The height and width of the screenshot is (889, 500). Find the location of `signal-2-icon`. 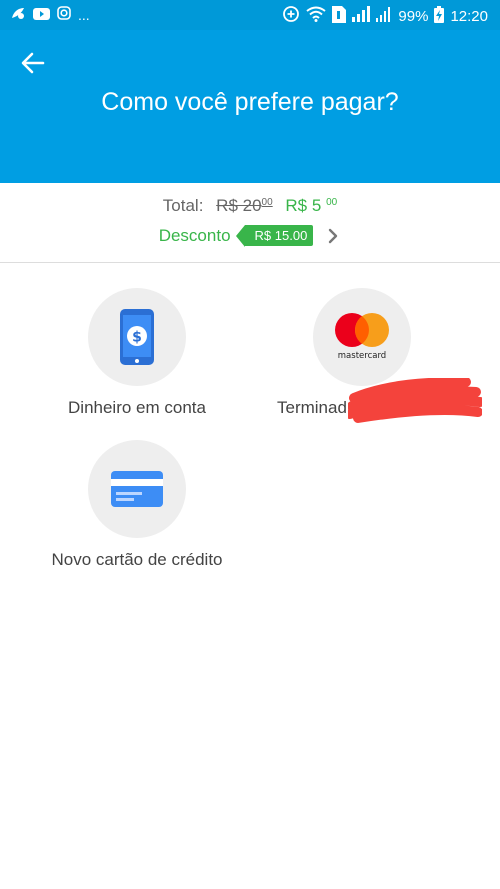

signal-2-icon is located at coordinates (384, 16).